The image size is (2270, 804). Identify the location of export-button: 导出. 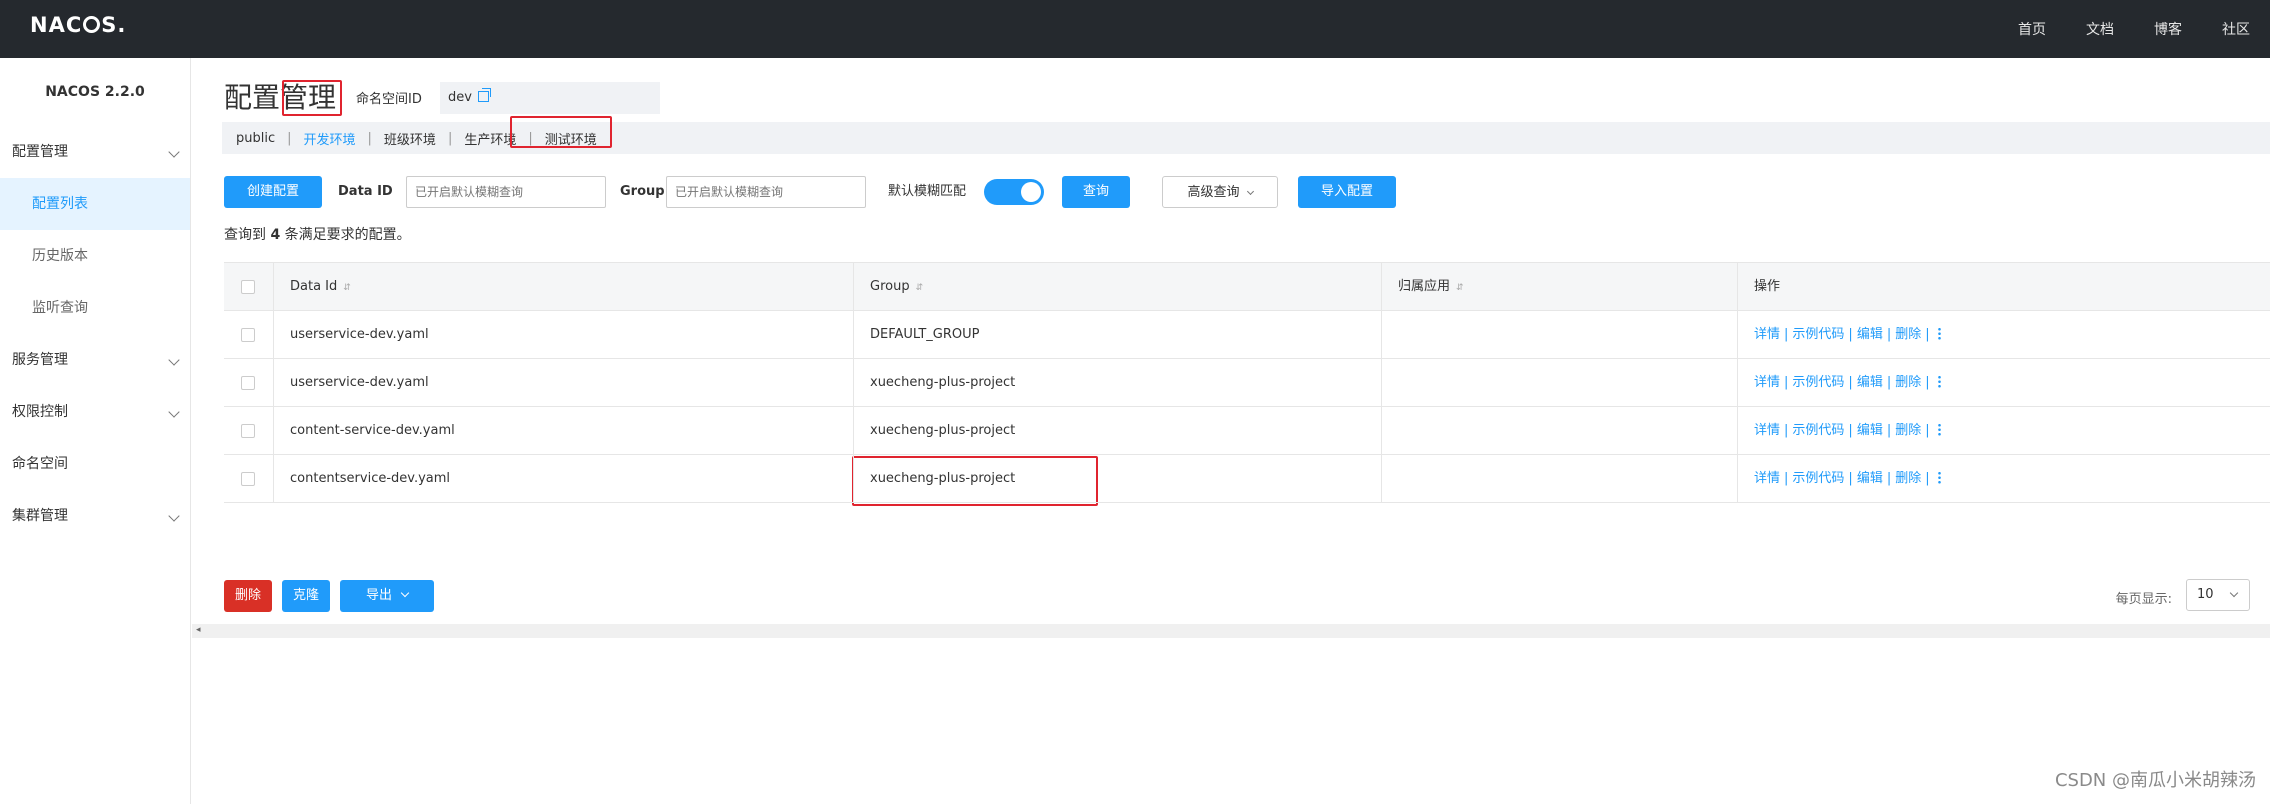
(387, 596).